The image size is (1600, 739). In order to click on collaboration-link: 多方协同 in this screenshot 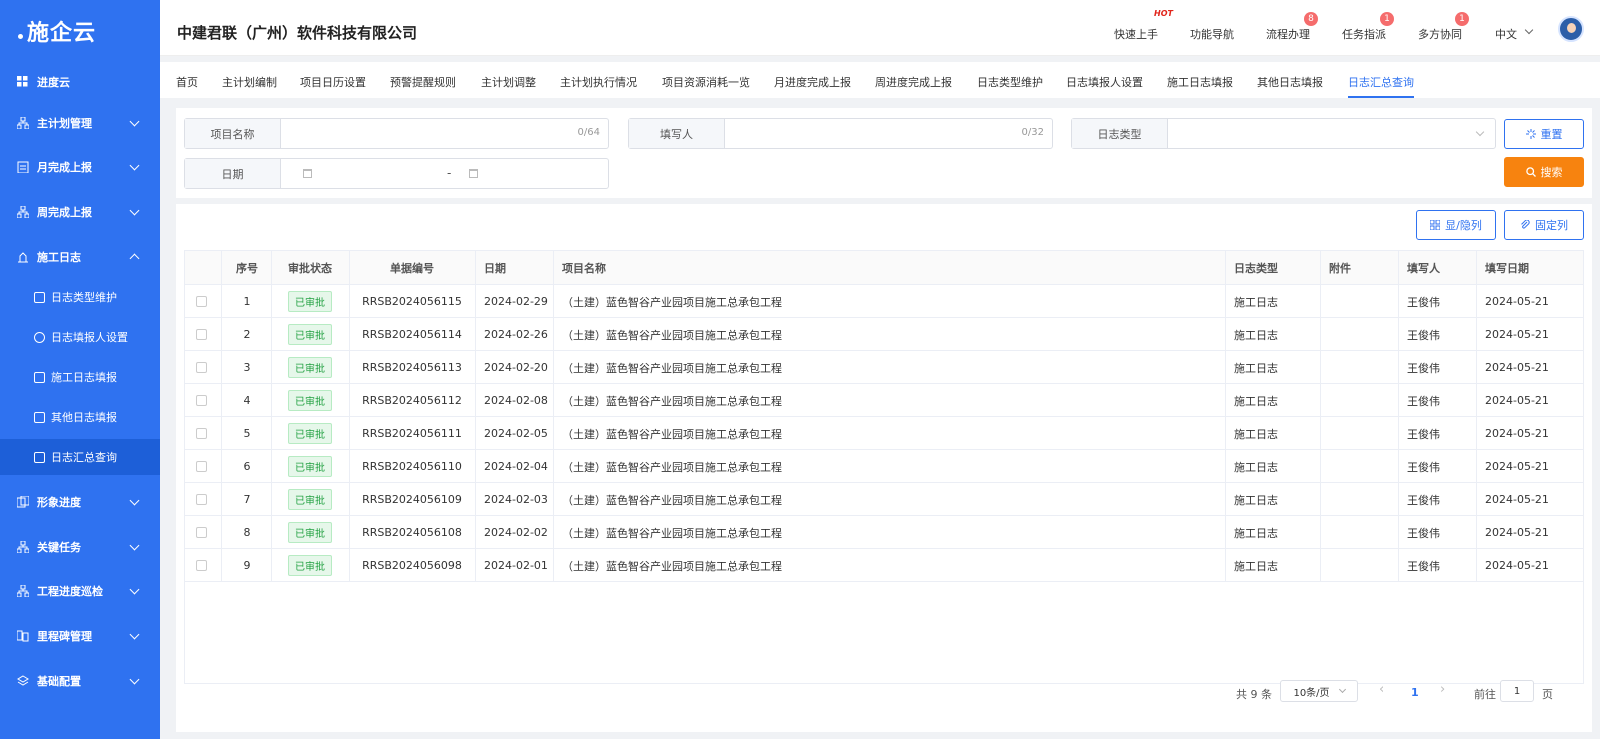, I will do `click(1440, 34)`.